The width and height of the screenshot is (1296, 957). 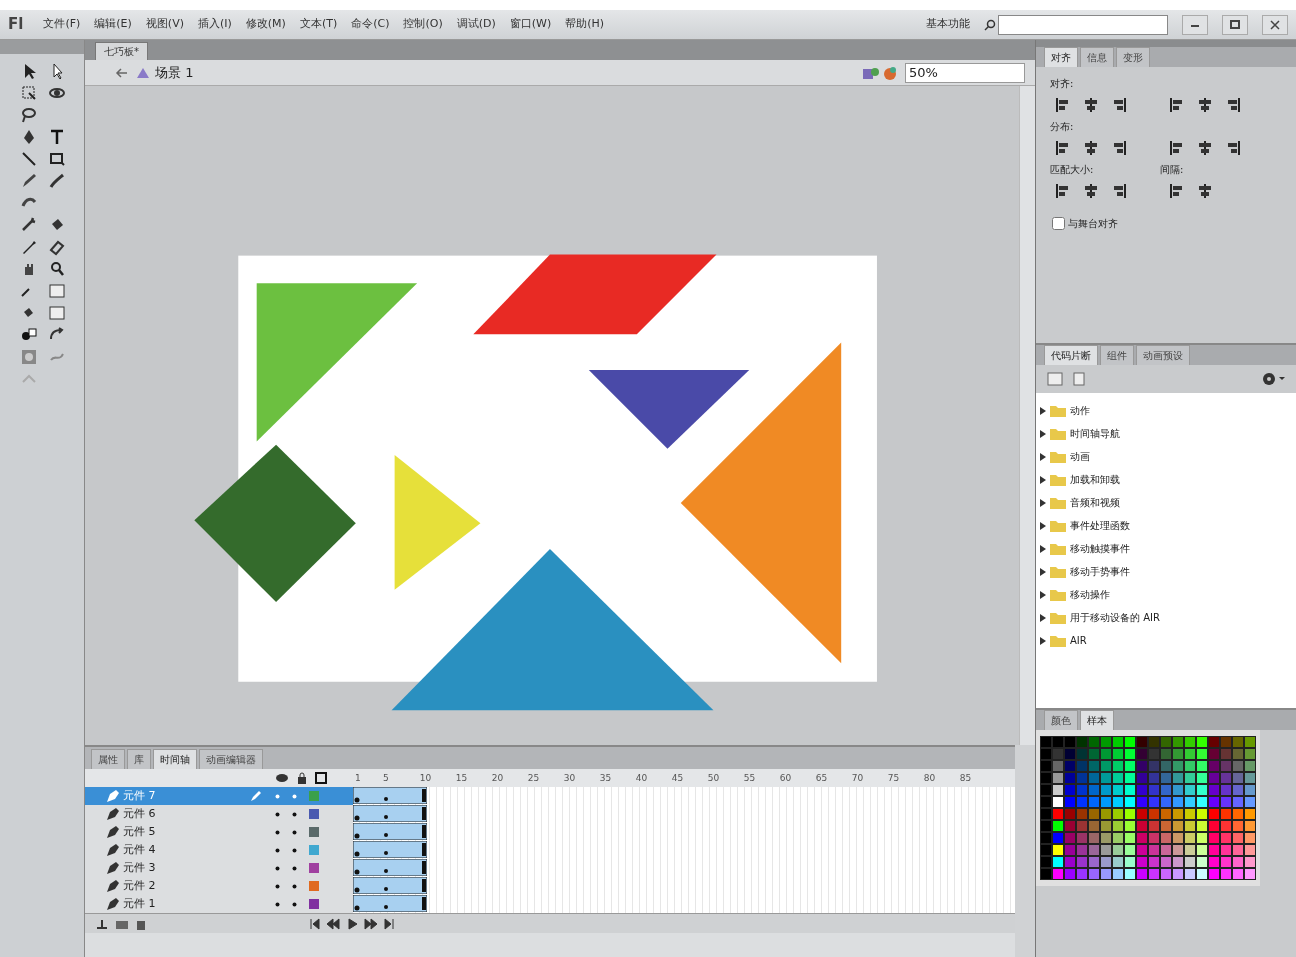 I want to click on folder-label: 移动操作, so click(x=1090, y=594).